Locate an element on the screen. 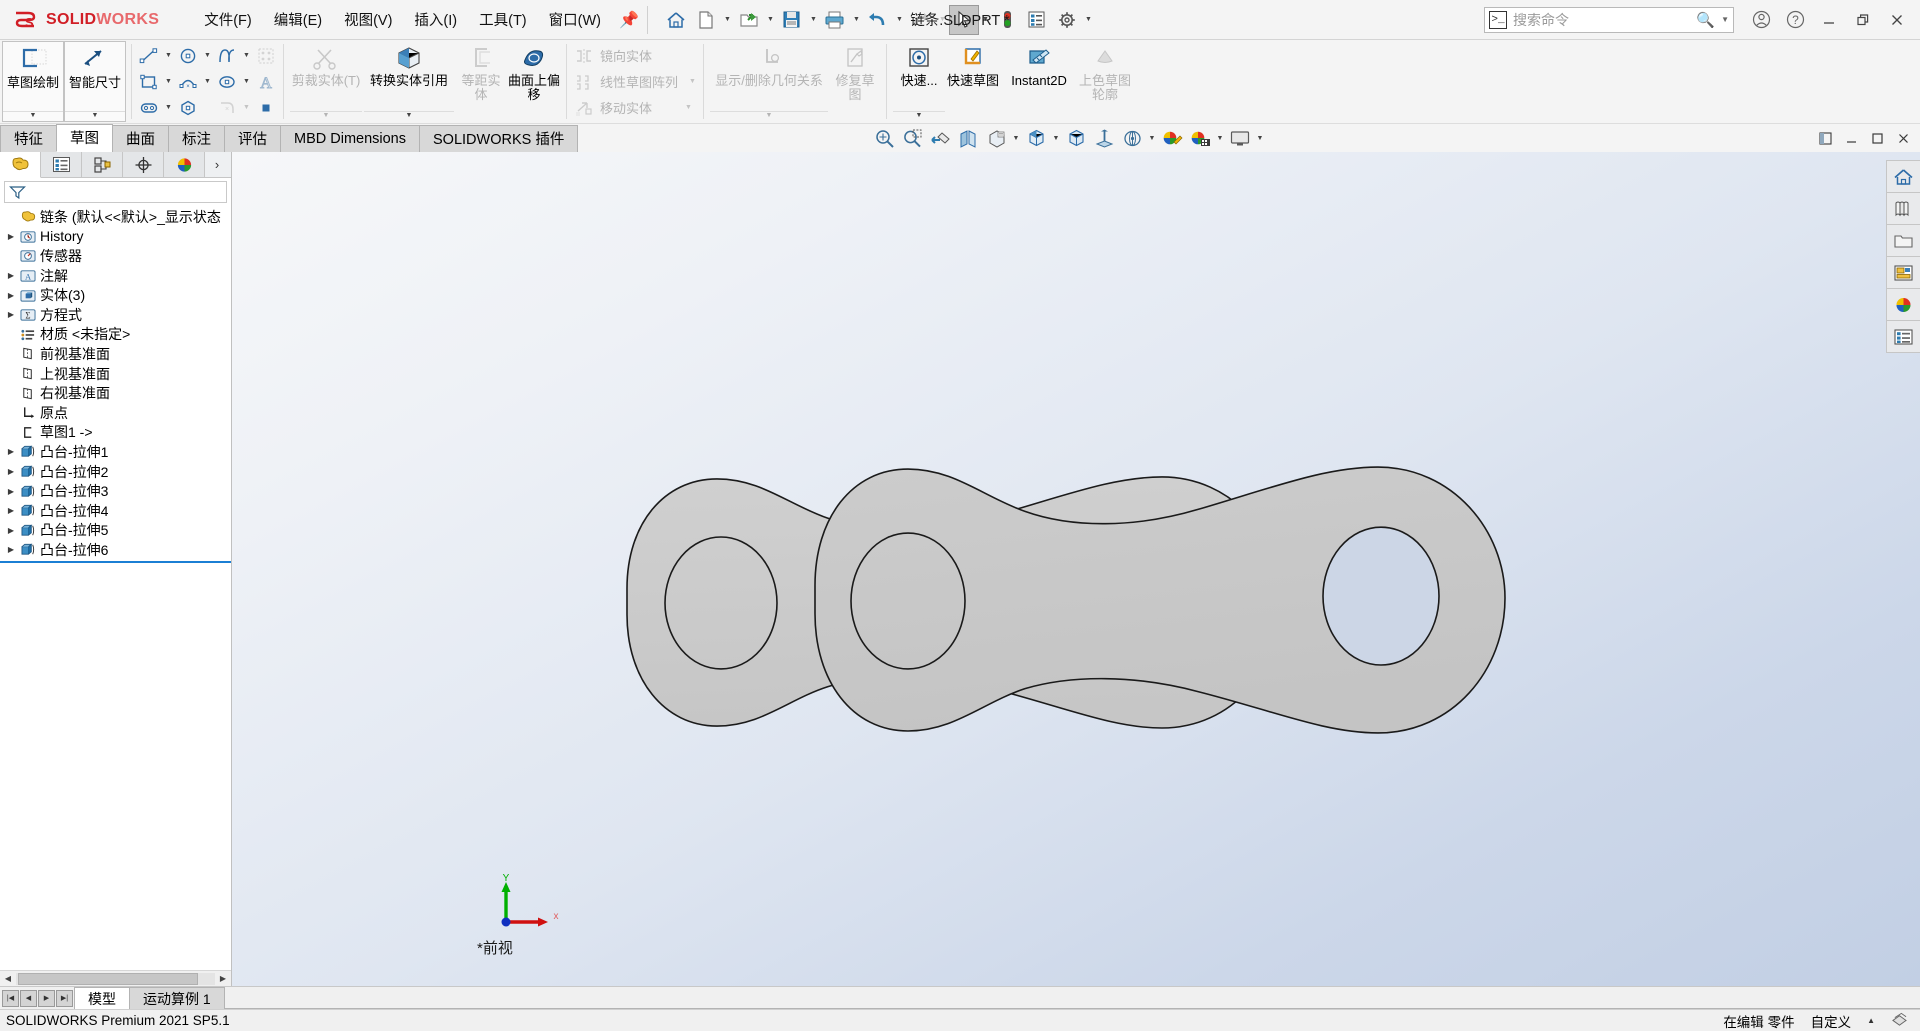  tree-node-boss-extrude-2: ▶ 凸台-拉伸2 is located at coordinates (115, 472).